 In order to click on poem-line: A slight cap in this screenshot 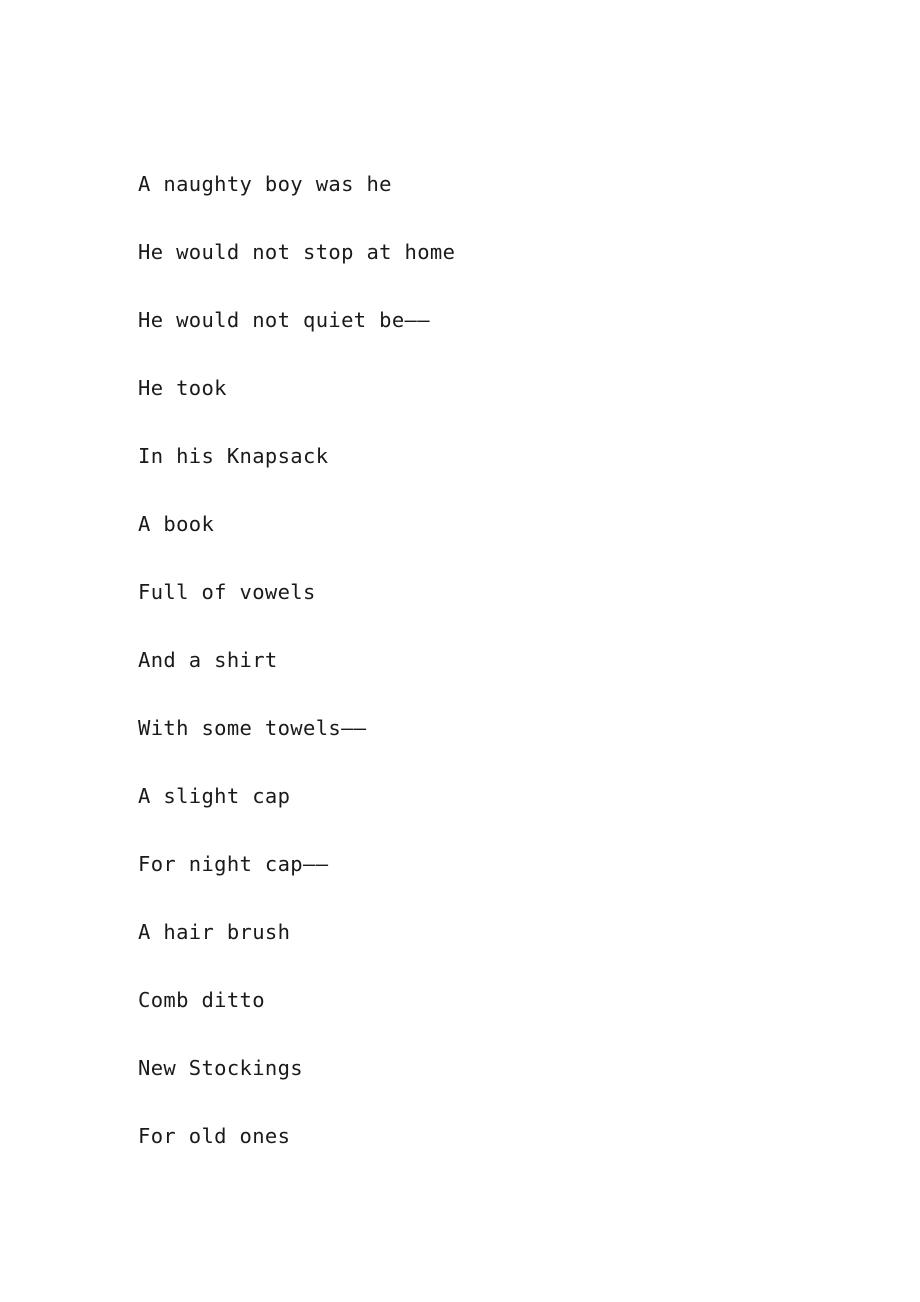, I will do `click(214, 796)`.